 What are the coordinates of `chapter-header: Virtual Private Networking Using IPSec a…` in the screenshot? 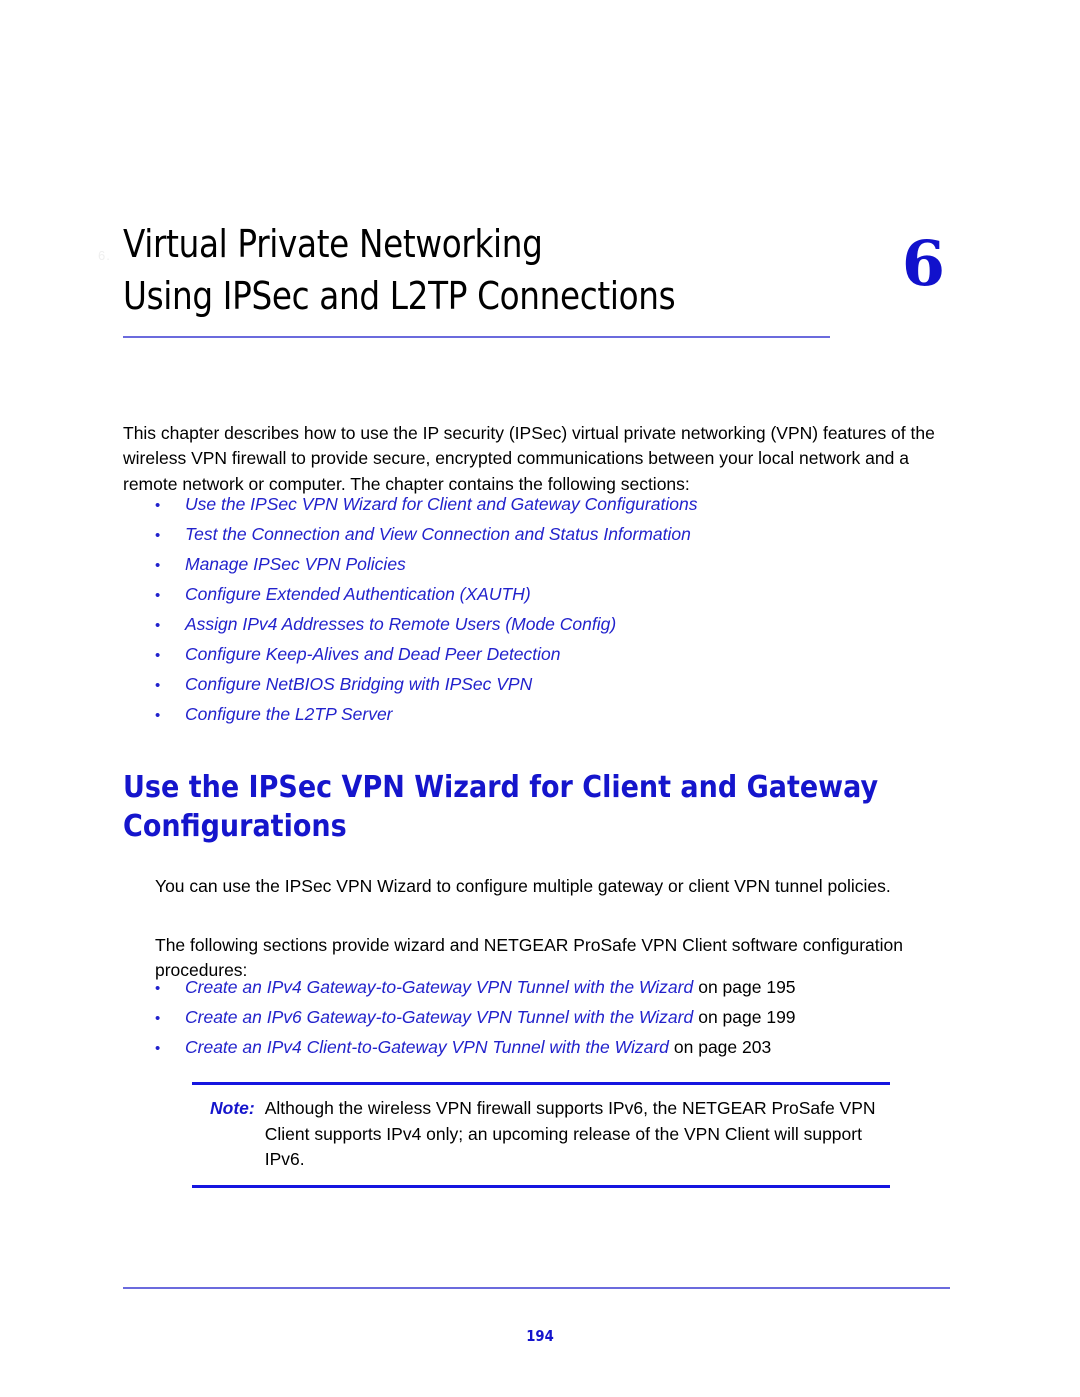 It's located at (540, 270).